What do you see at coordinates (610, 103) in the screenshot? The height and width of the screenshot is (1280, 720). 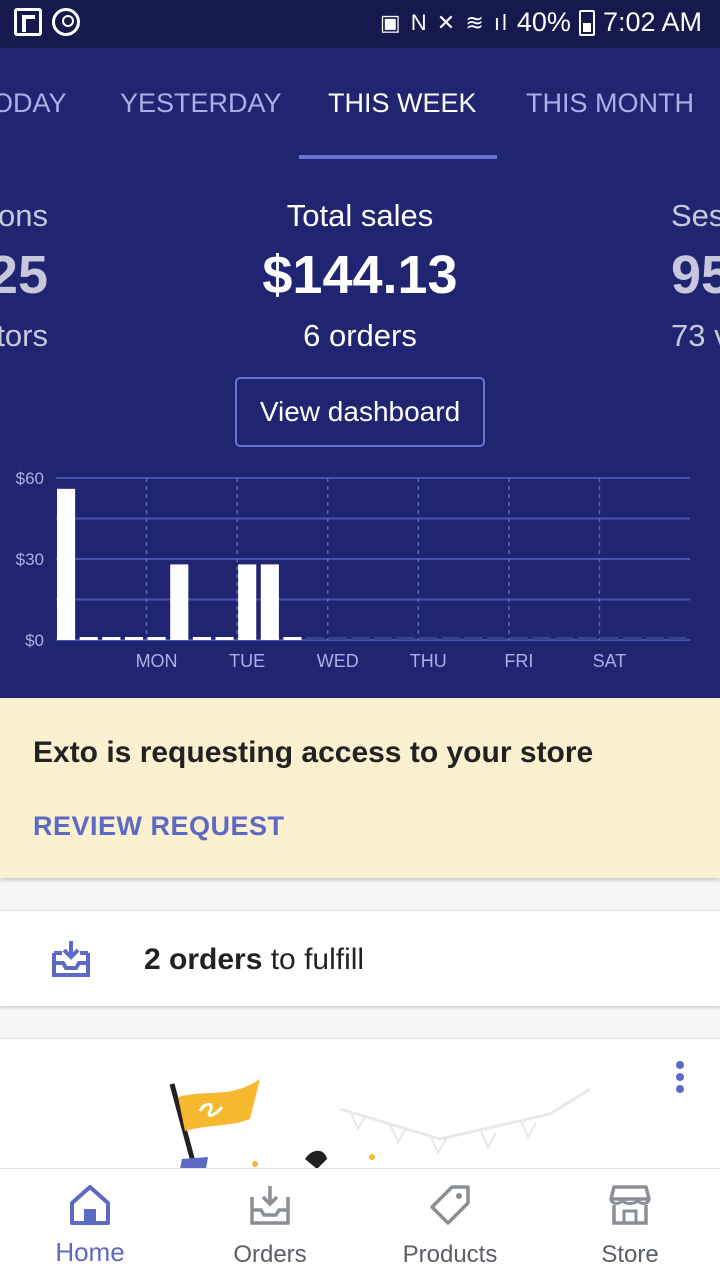 I see `tab-this-month: THIS MONTH` at bounding box center [610, 103].